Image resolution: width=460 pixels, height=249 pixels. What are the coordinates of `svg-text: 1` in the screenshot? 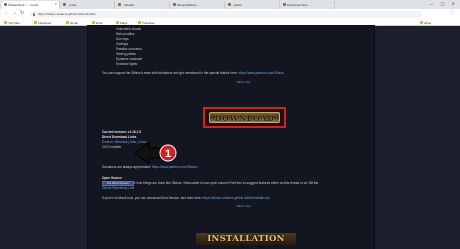 It's located at (168, 154).